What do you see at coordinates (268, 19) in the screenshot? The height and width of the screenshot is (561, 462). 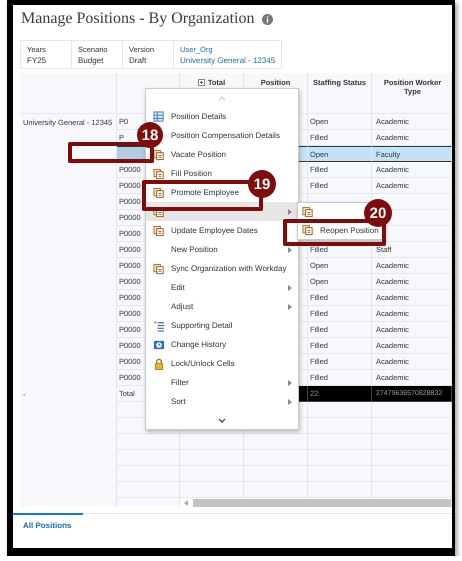 I see `info-icon` at bounding box center [268, 19].